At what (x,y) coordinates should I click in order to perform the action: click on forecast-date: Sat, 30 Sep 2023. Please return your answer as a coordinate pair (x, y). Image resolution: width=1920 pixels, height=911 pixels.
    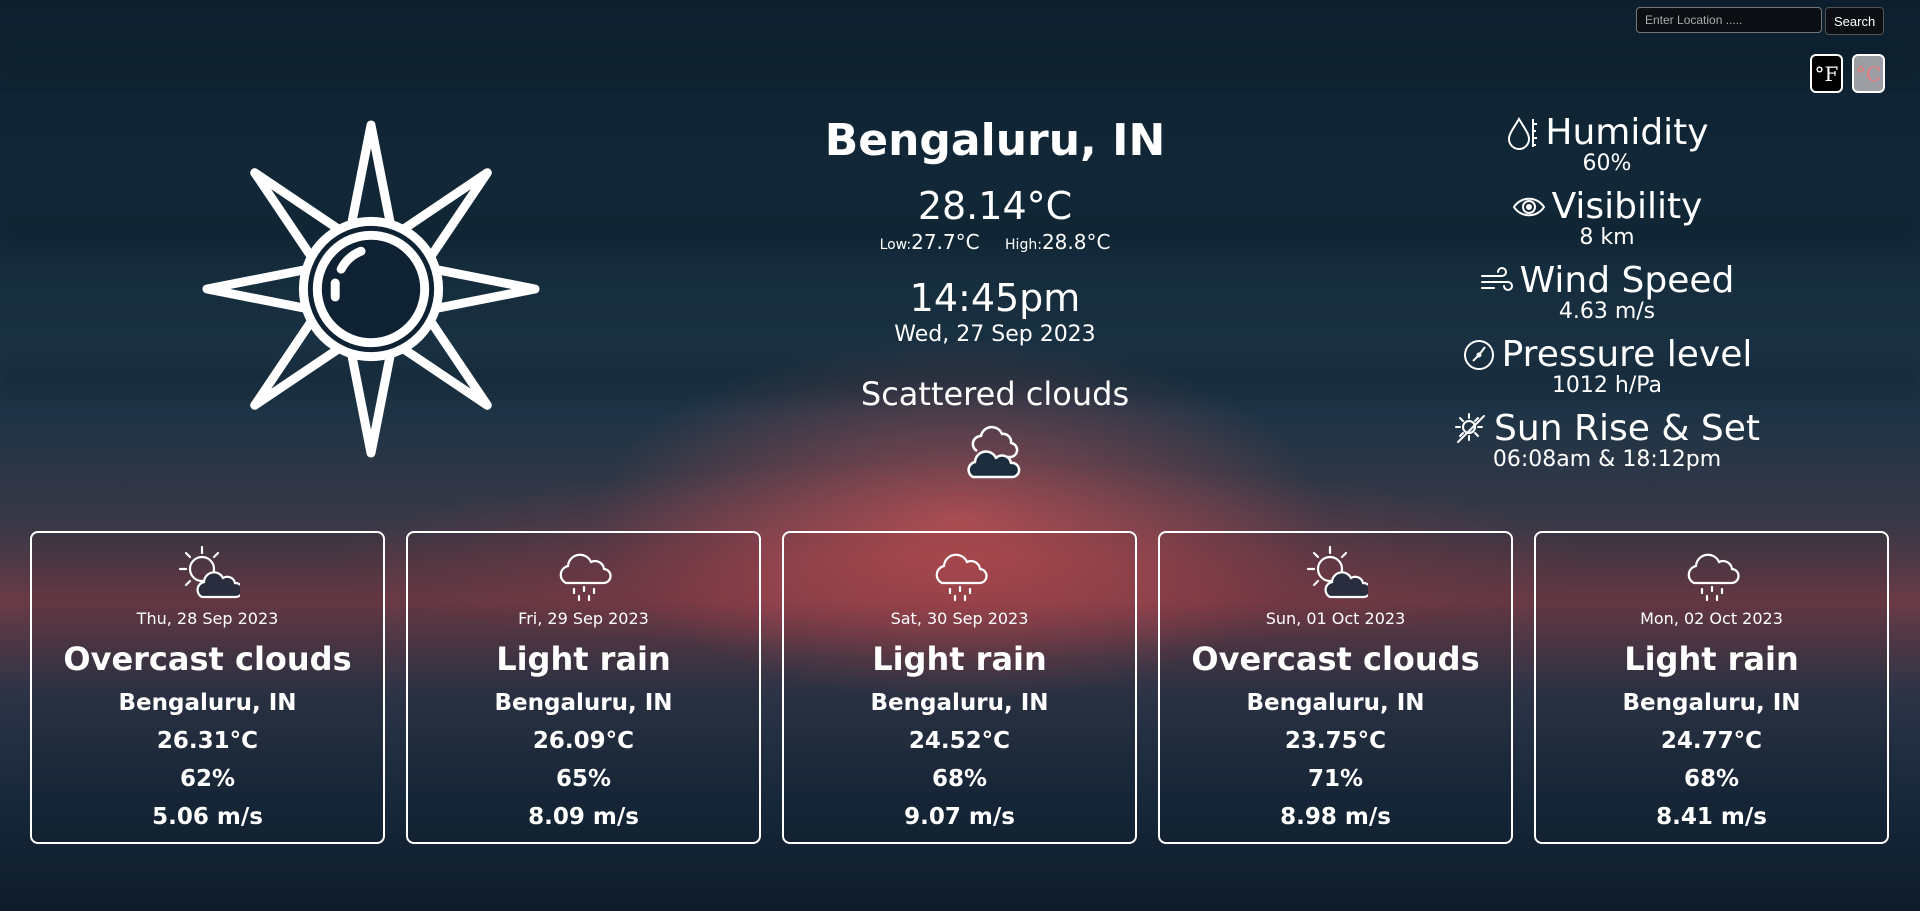
    Looking at the image, I should click on (959, 618).